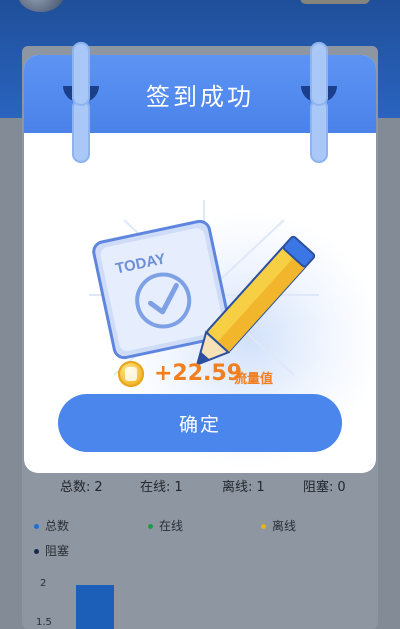 Image resolution: width=400 pixels, height=629 pixels. Describe the element at coordinates (155, 487) in the screenshot. I see `stat-online-label: 在线:` at that location.